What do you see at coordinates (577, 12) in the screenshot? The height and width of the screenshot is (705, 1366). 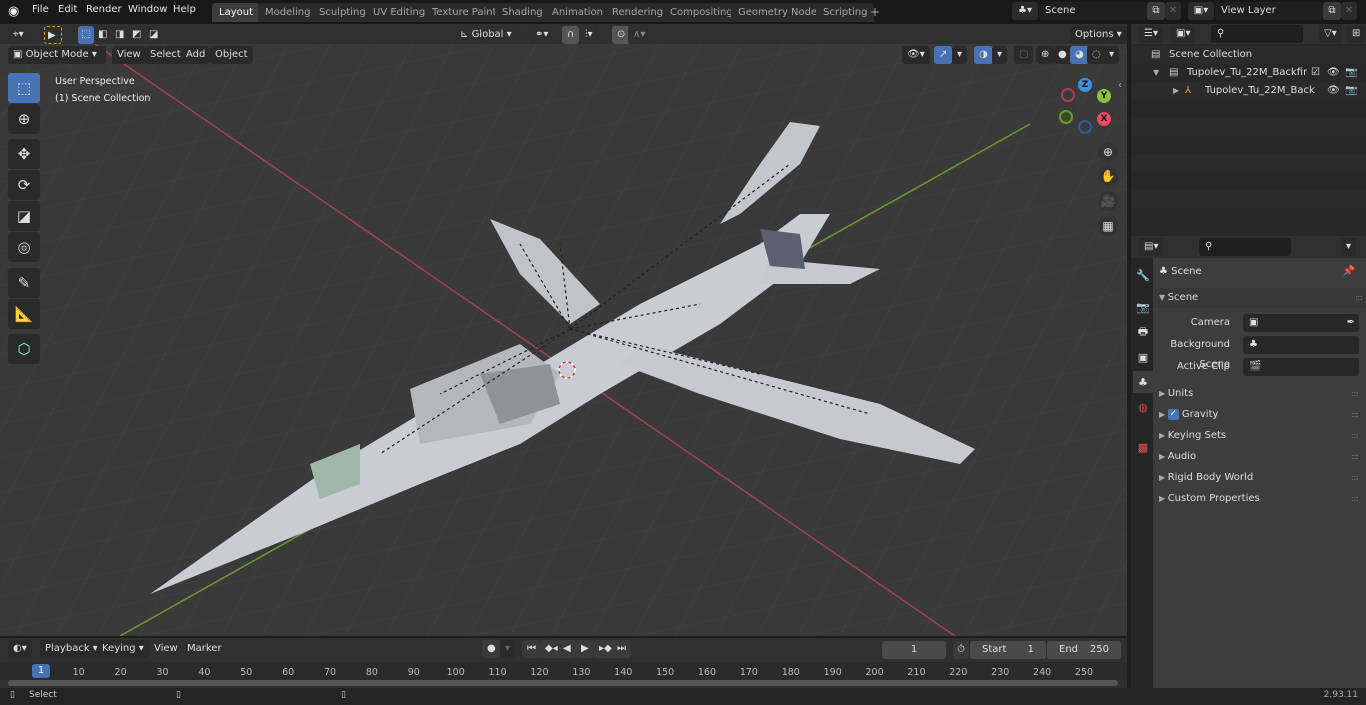 I see `tab-animation: Animation` at bounding box center [577, 12].